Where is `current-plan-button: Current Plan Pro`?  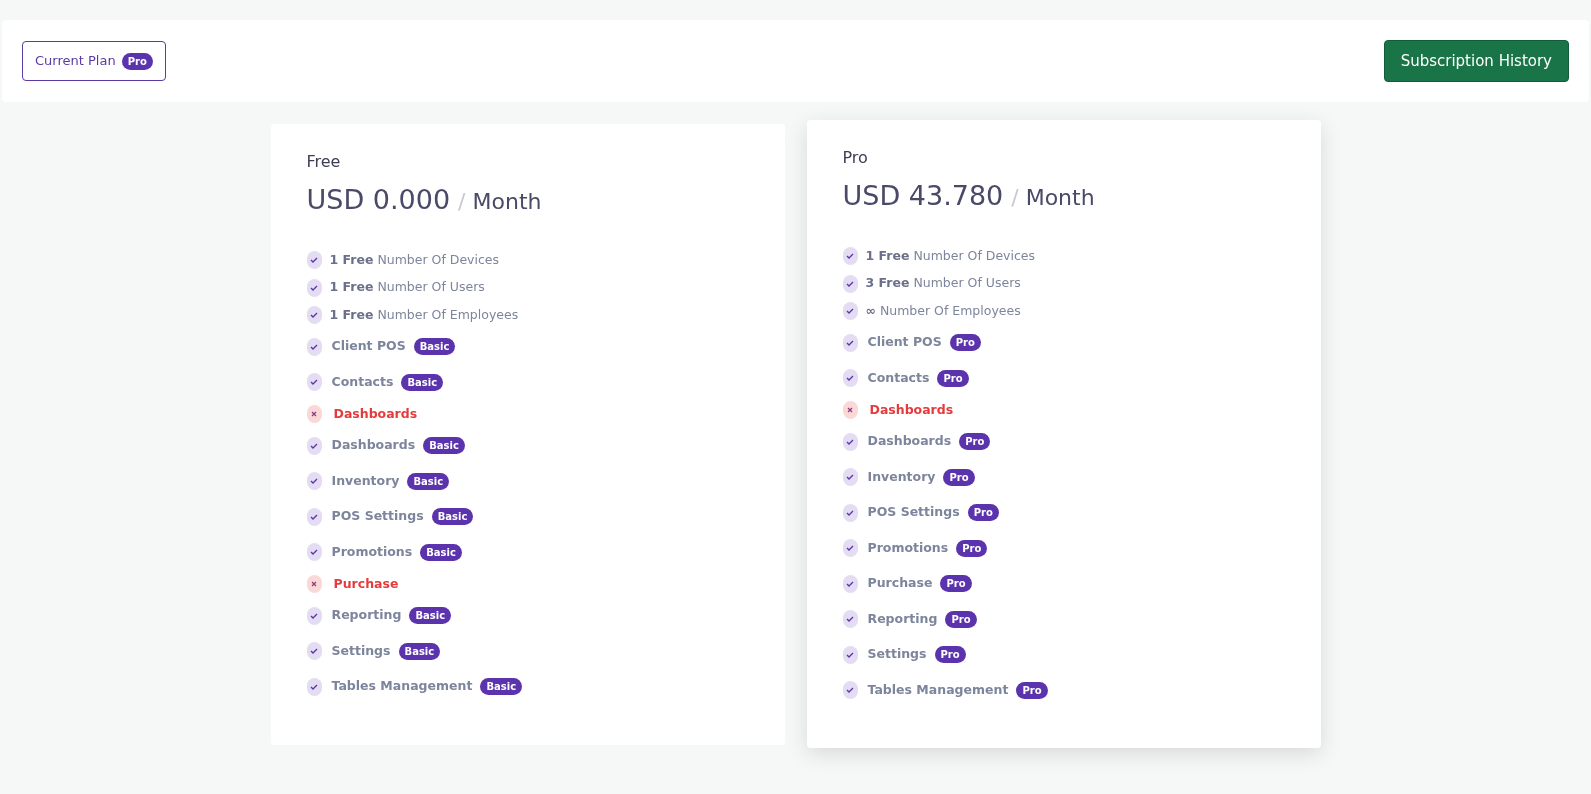
current-plan-button: Current Plan Pro is located at coordinates (94, 61).